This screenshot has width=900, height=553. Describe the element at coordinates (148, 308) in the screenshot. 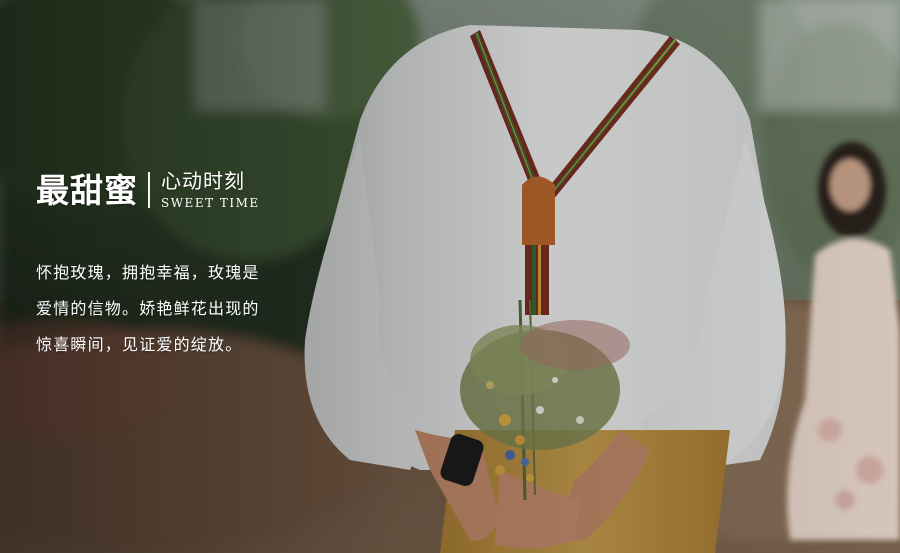

I see `description-line: 爱情的信物。娇艳鲜花出现的` at that location.